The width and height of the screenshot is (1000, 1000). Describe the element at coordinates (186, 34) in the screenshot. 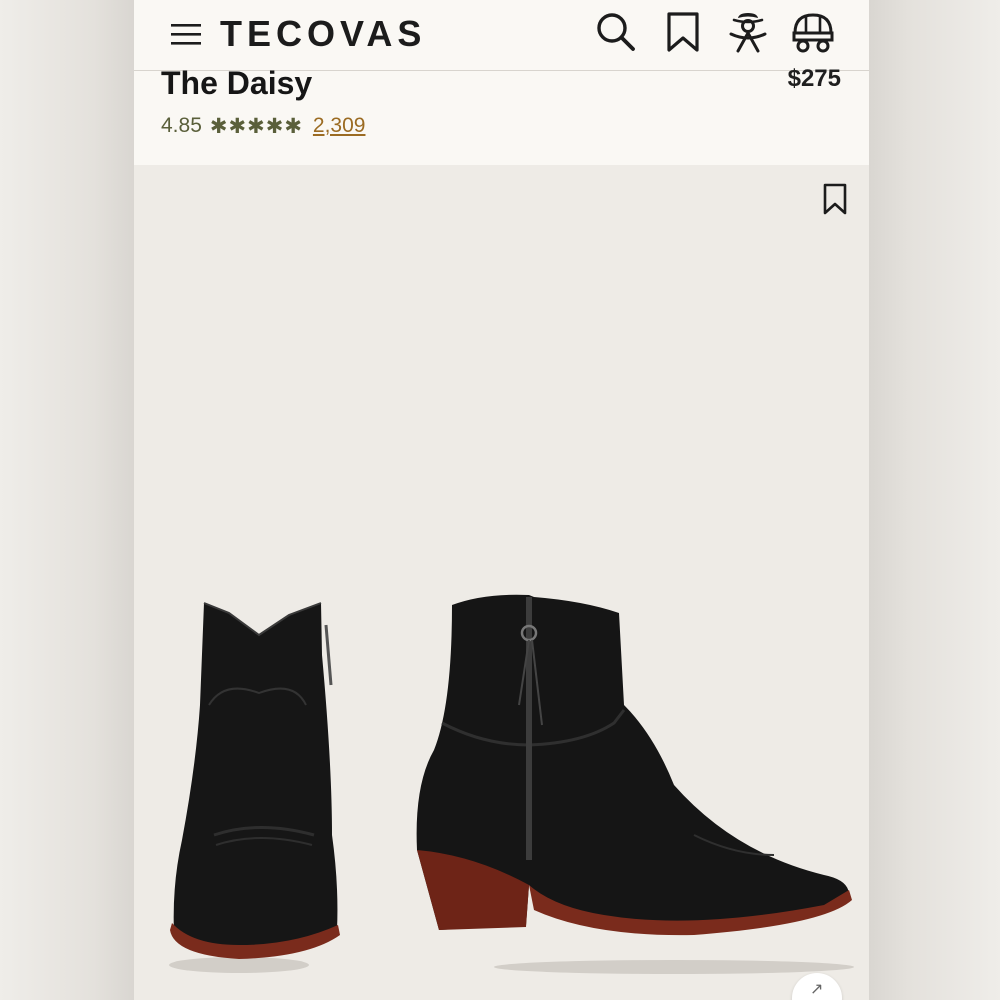

I see `menu-icon` at that location.